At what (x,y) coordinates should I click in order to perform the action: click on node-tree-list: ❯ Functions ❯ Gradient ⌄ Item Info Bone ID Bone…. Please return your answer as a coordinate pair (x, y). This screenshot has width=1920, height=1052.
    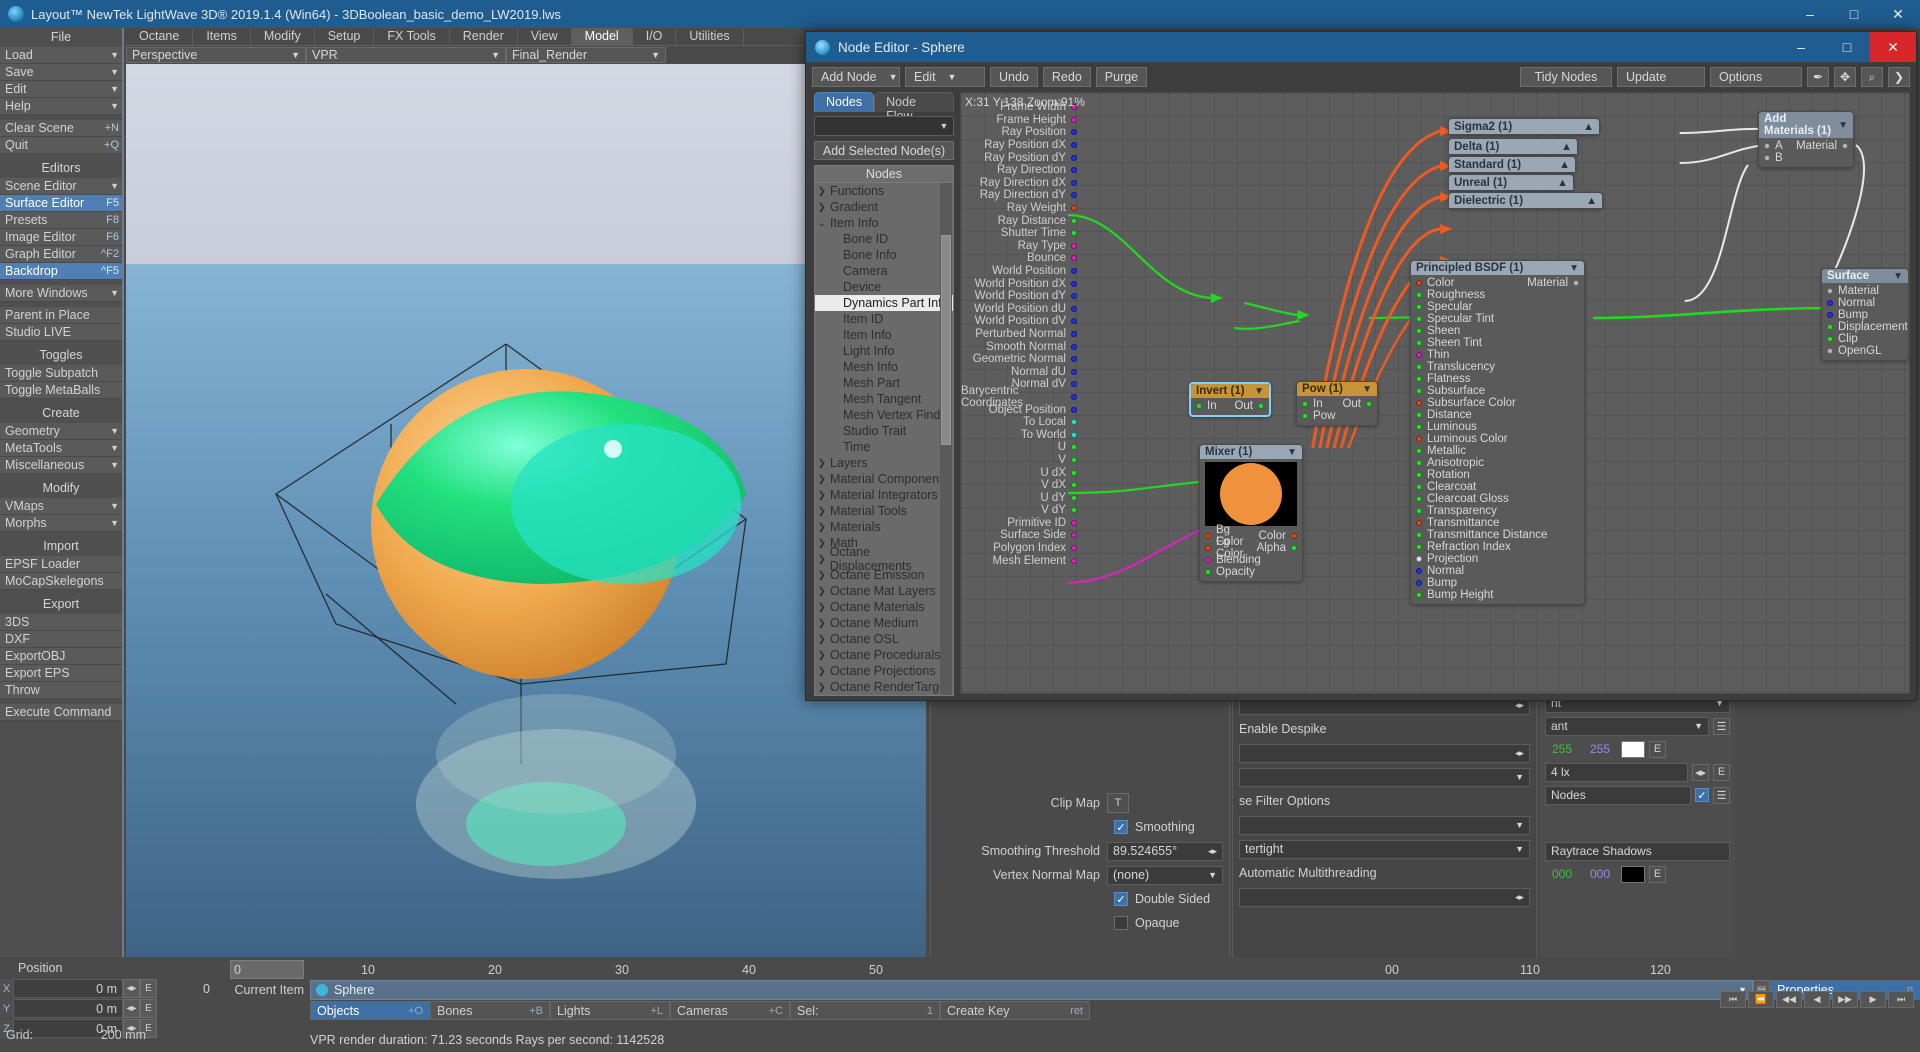
    Looking at the image, I should click on (884, 439).